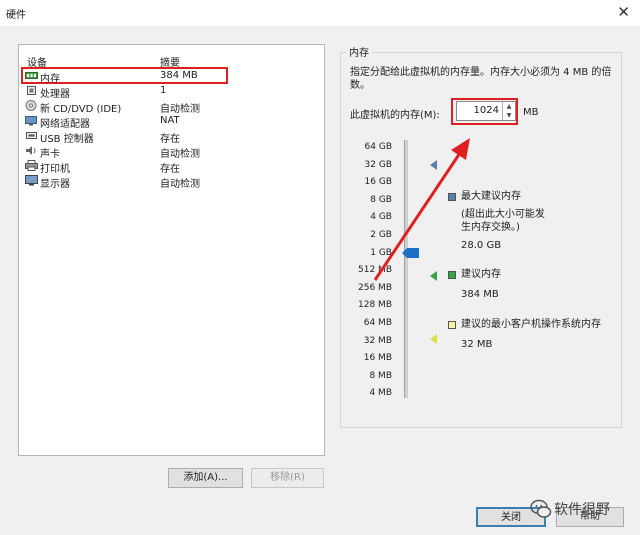 This screenshot has width=640, height=535. What do you see at coordinates (541, 508) in the screenshot?
I see `wechat-icon` at bounding box center [541, 508].